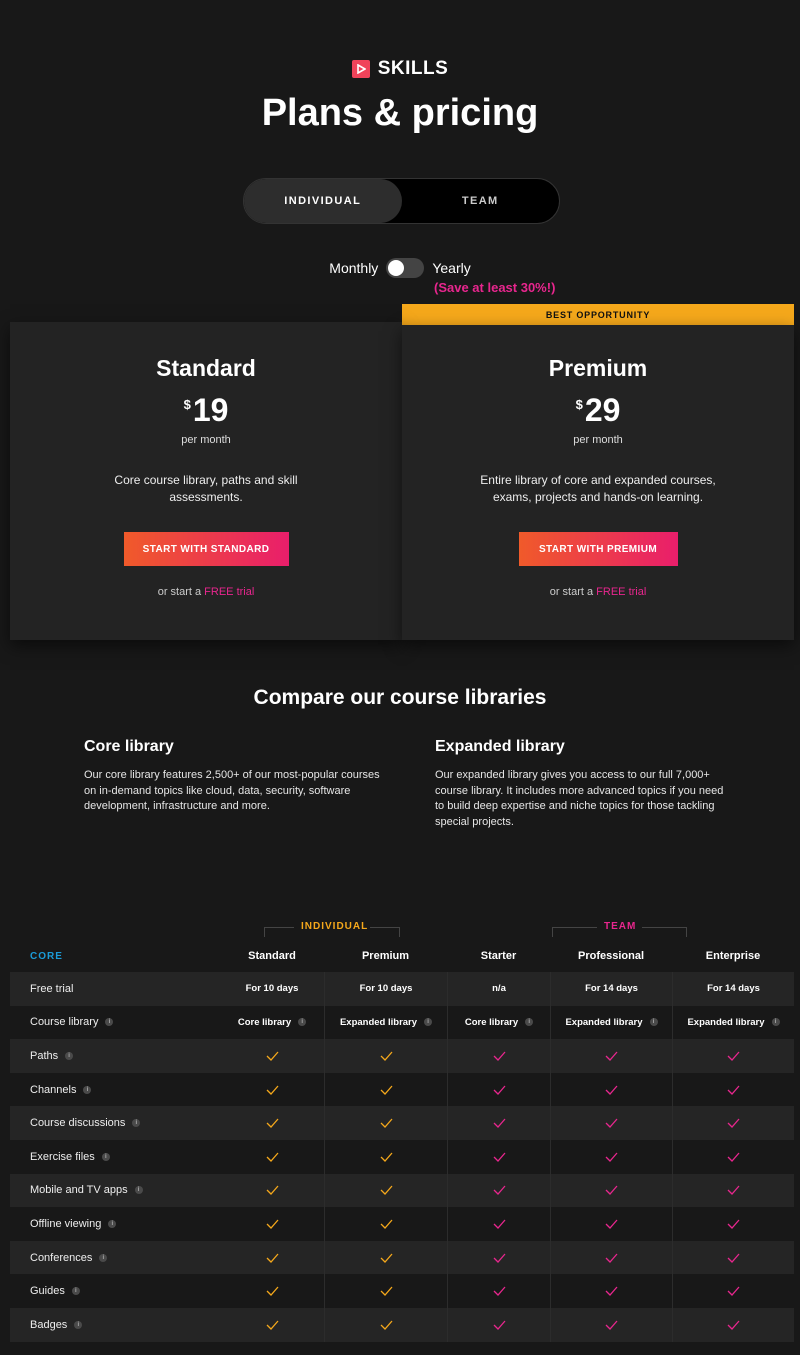 The height and width of the screenshot is (1355, 800). I want to click on plan-price: $ 19, so click(206, 410).